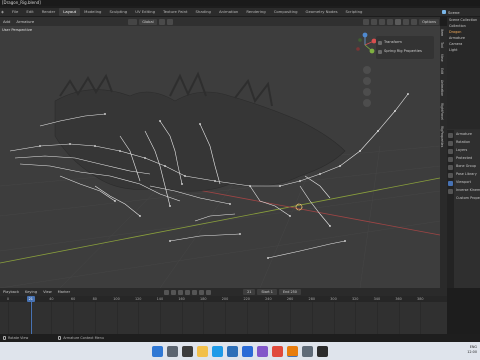  Describe the element at coordinates (467, 142) in the screenshot. I see `property-row: Rotation` at that location.